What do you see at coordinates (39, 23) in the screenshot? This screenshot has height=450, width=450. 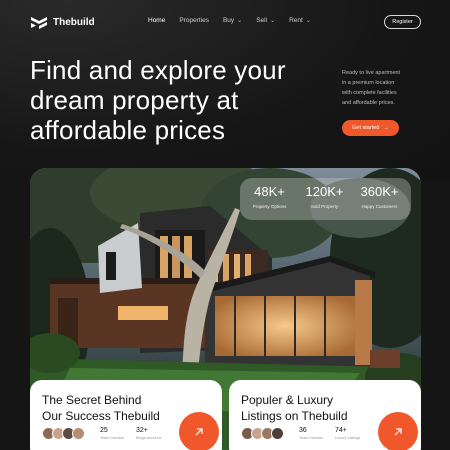 I see `logo-icon` at bounding box center [39, 23].